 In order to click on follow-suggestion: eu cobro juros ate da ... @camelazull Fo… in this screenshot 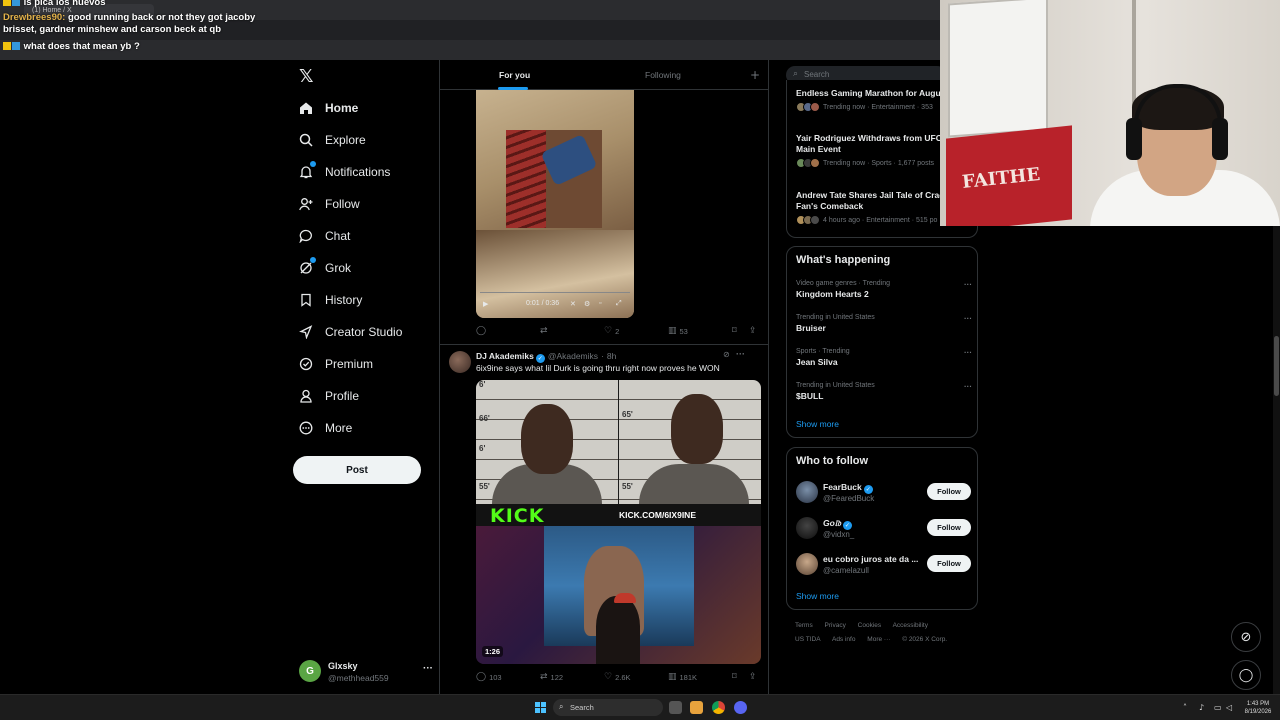, I will do `click(884, 565)`.